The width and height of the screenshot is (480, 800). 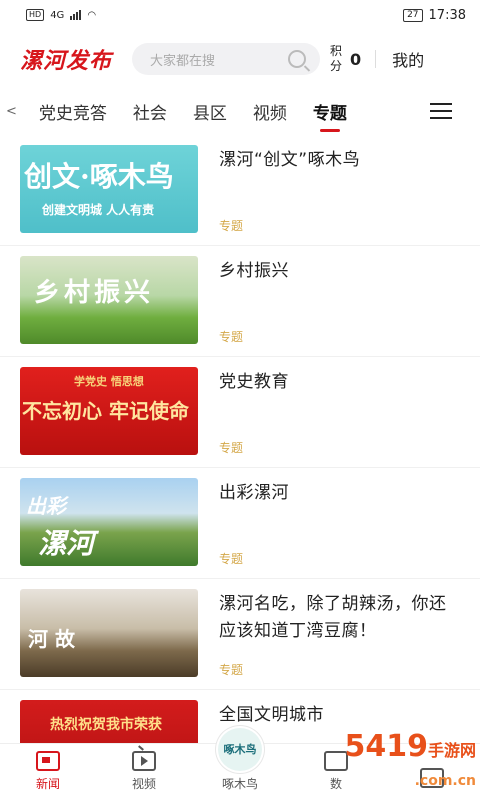 I want to click on thumbnail-image: 创文·啄木鸟 创建文明城 人人有责, so click(x=109, y=189).